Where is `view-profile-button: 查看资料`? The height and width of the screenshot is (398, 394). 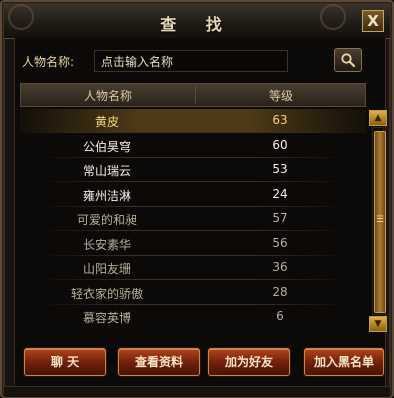
view-profile-button: 查看资料 is located at coordinates (159, 362).